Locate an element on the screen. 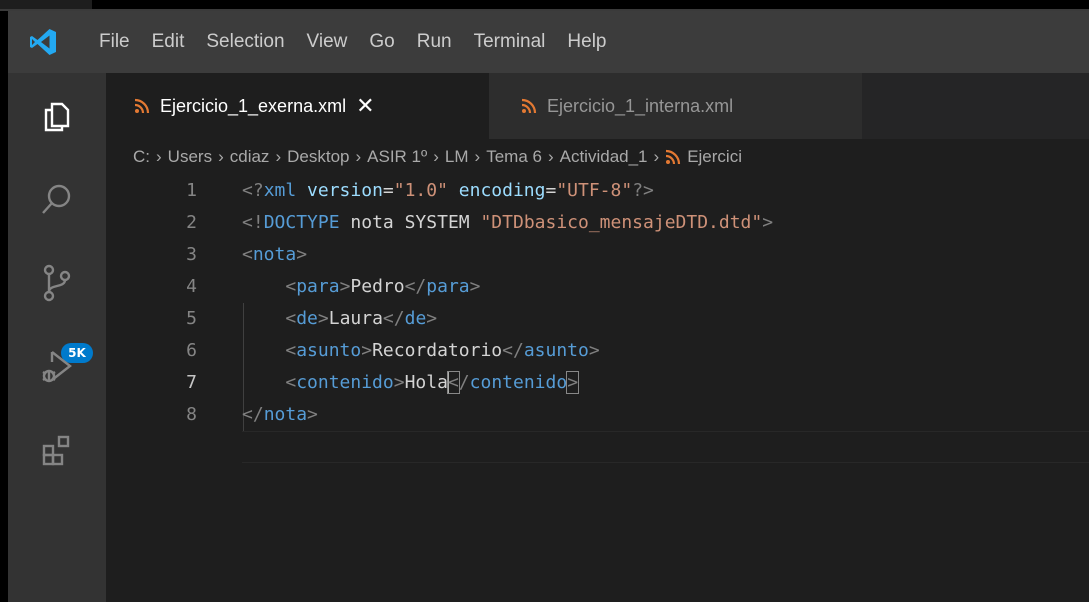 Image resolution: width=1089 pixels, height=602 pixels. files-icon is located at coordinates (57, 115).